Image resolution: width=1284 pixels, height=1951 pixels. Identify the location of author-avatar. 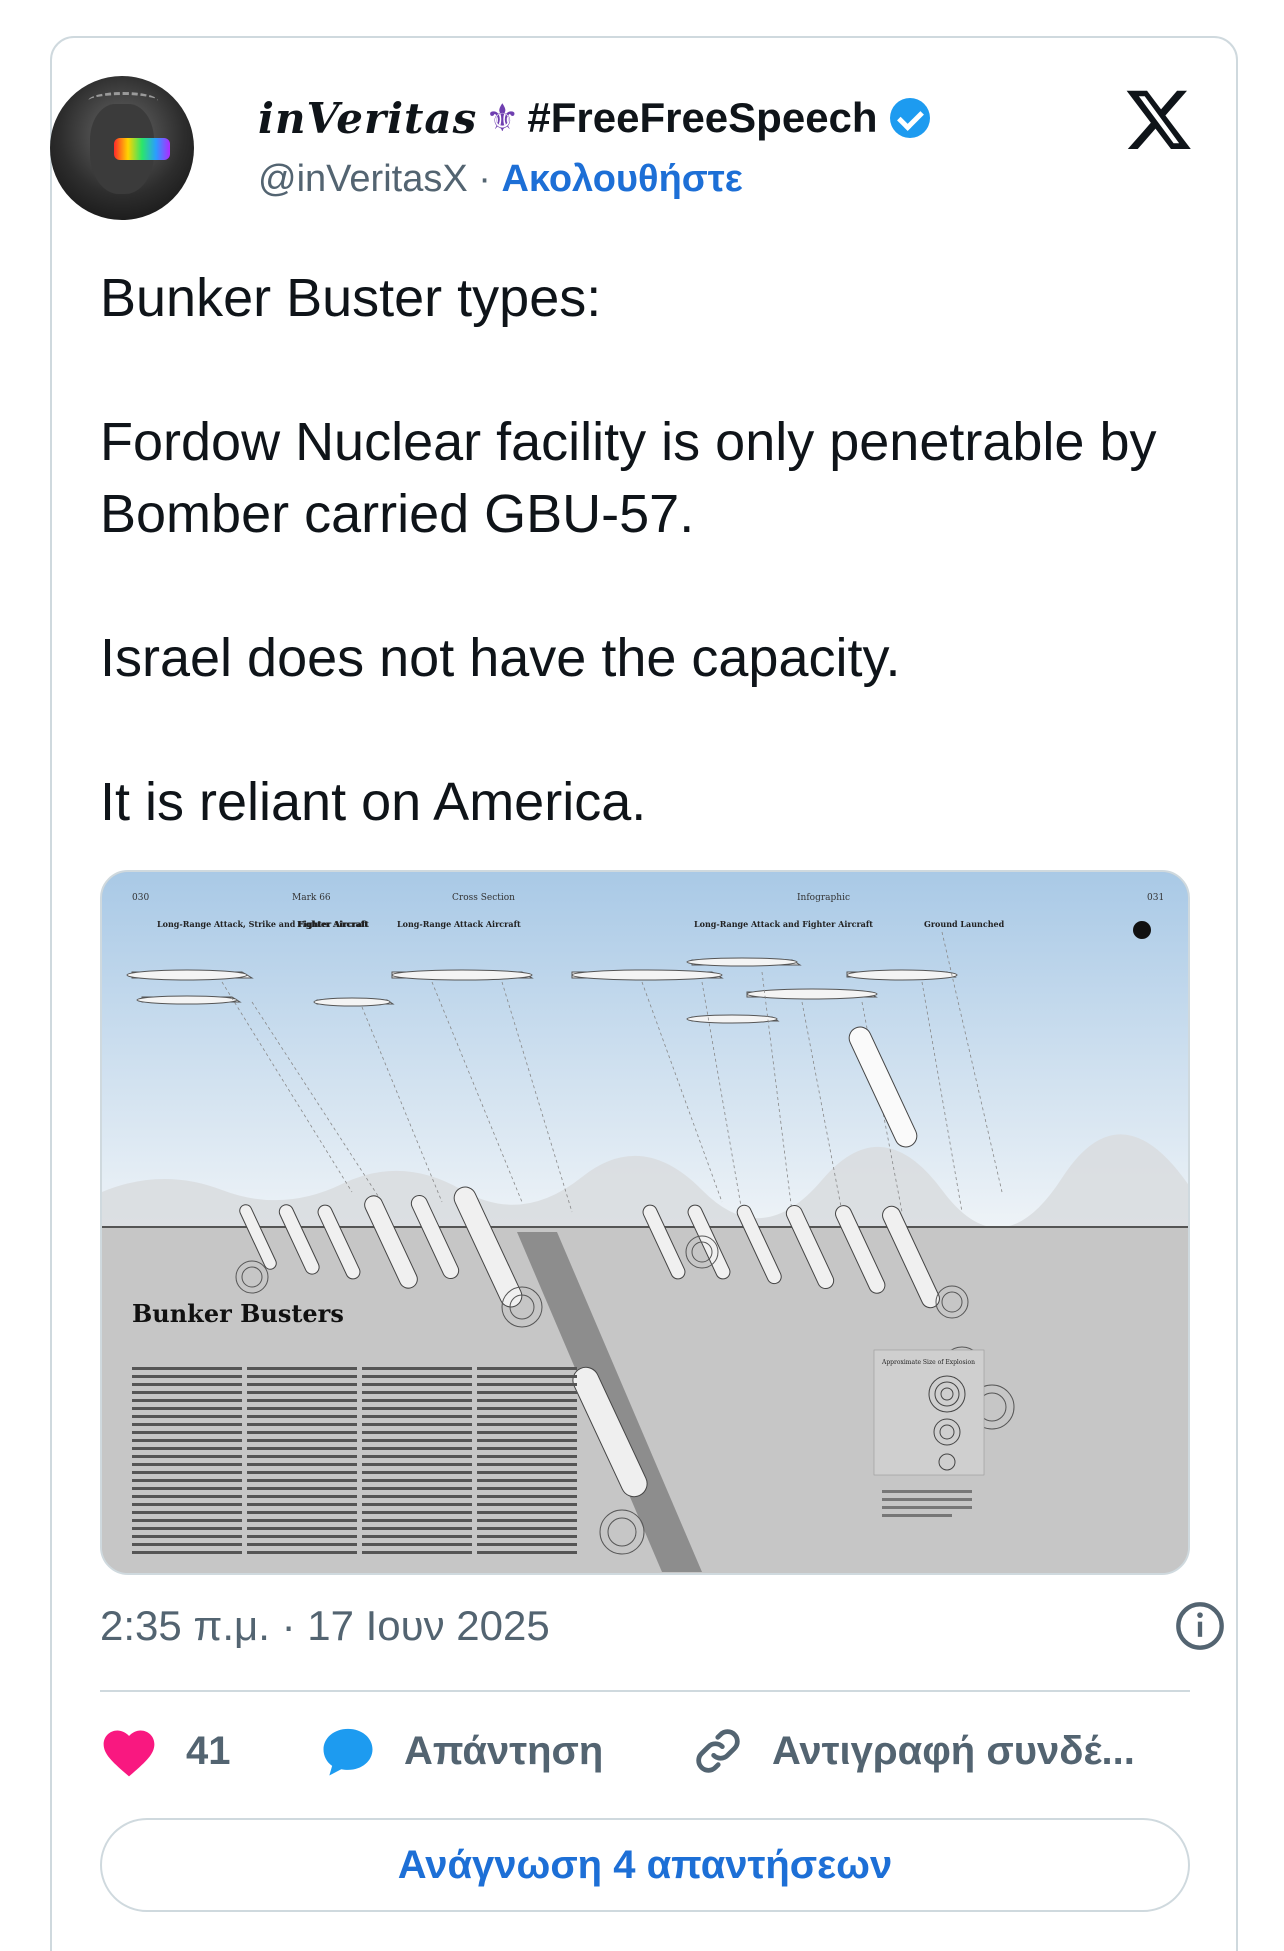
(122, 148).